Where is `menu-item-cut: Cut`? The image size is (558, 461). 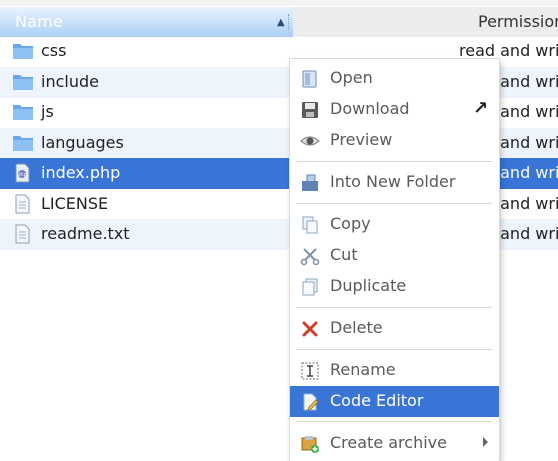
menu-item-cut: Cut is located at coordinates (394, 255).